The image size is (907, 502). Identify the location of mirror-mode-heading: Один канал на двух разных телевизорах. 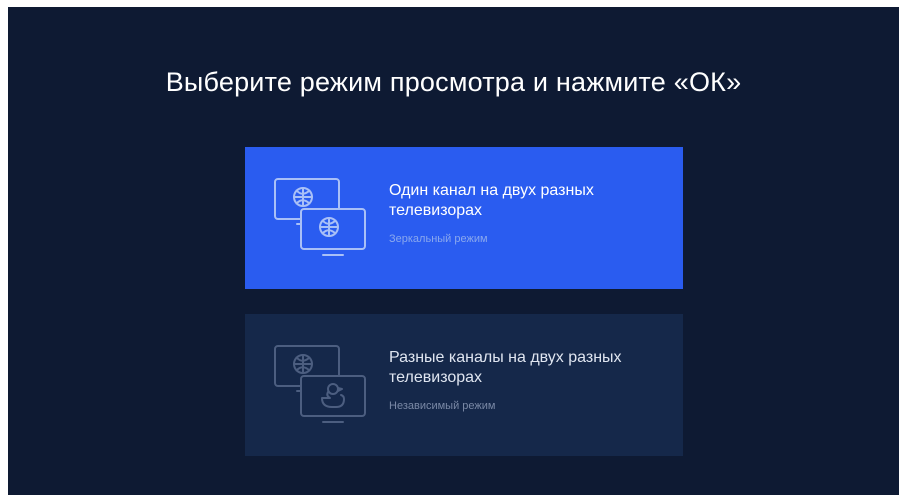
(491, 200).